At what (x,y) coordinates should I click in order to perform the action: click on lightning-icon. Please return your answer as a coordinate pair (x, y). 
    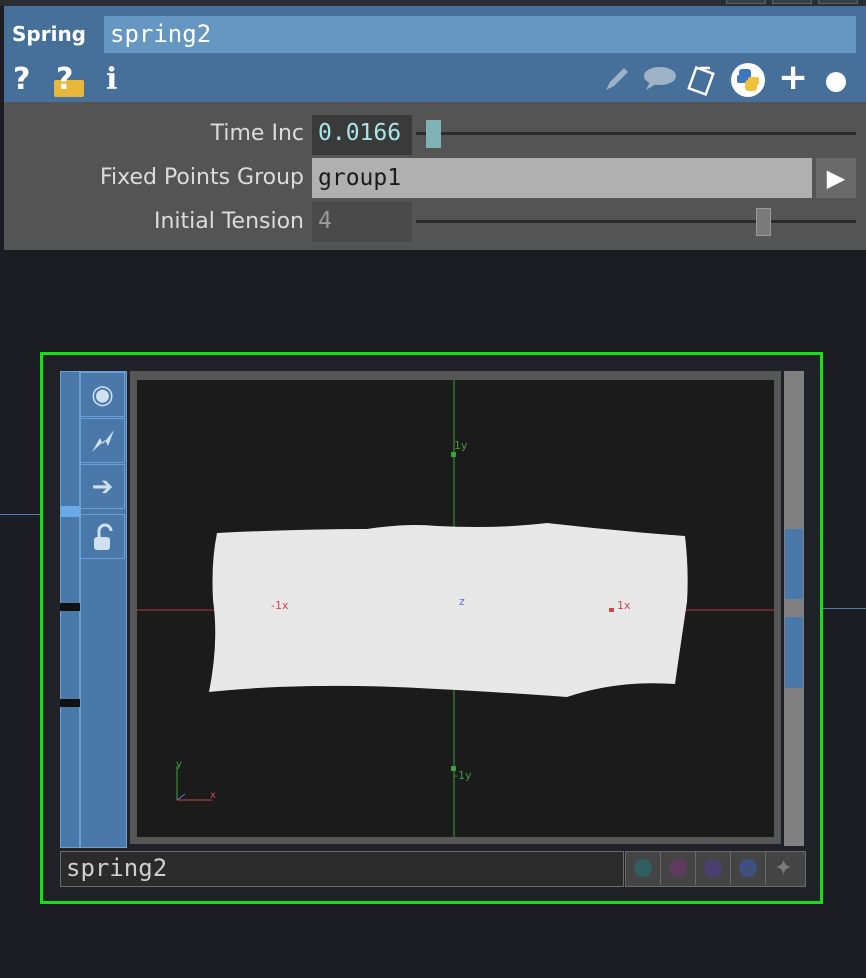
    Looking at the image, I should click on (102, 440).